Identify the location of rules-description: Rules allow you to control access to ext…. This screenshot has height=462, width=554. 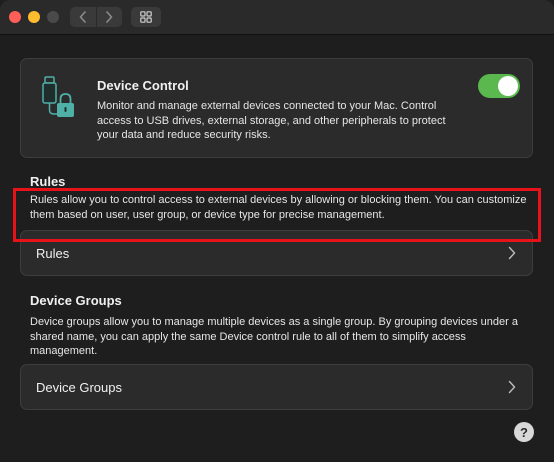
(278, 207).